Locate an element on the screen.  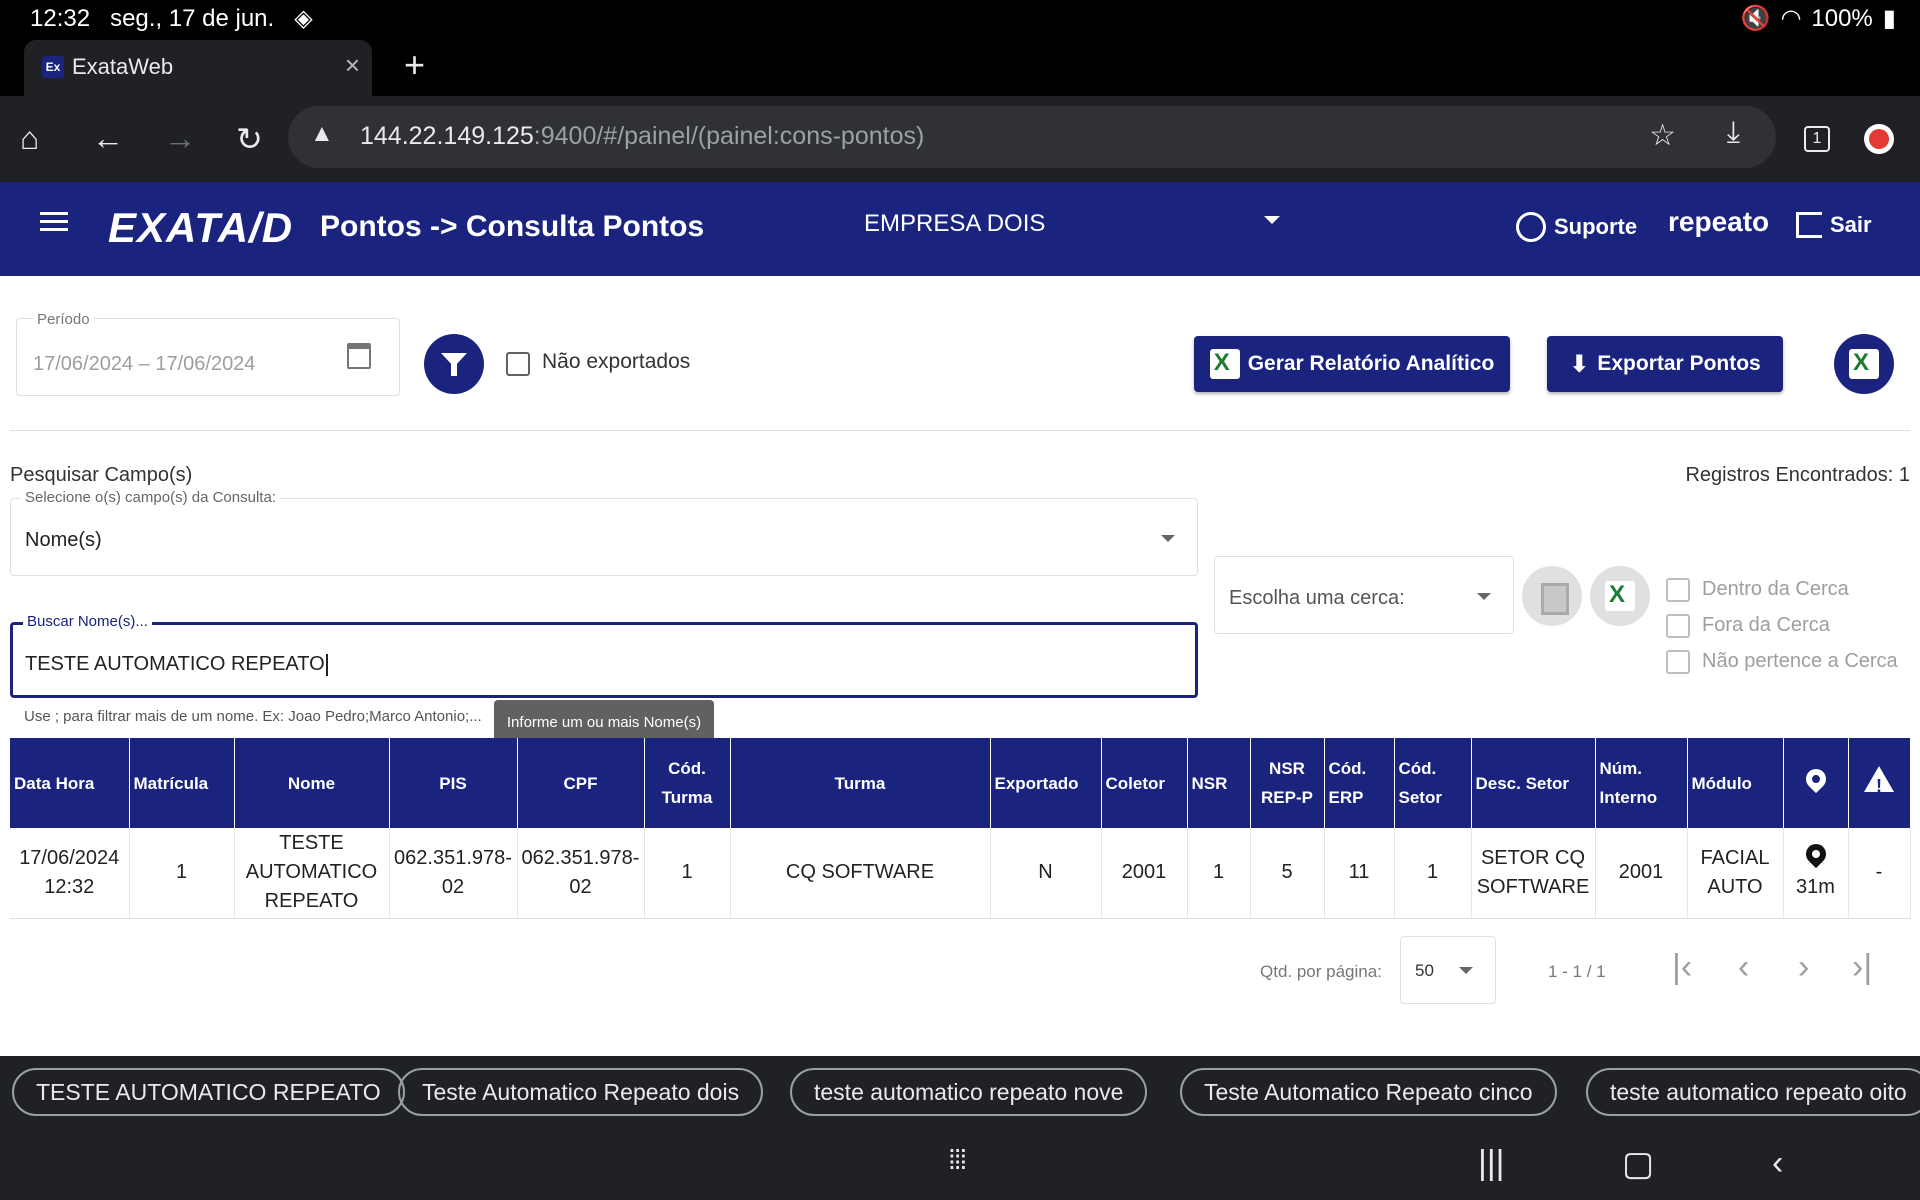
forward-icon: → is located at coordinates (180, 138).